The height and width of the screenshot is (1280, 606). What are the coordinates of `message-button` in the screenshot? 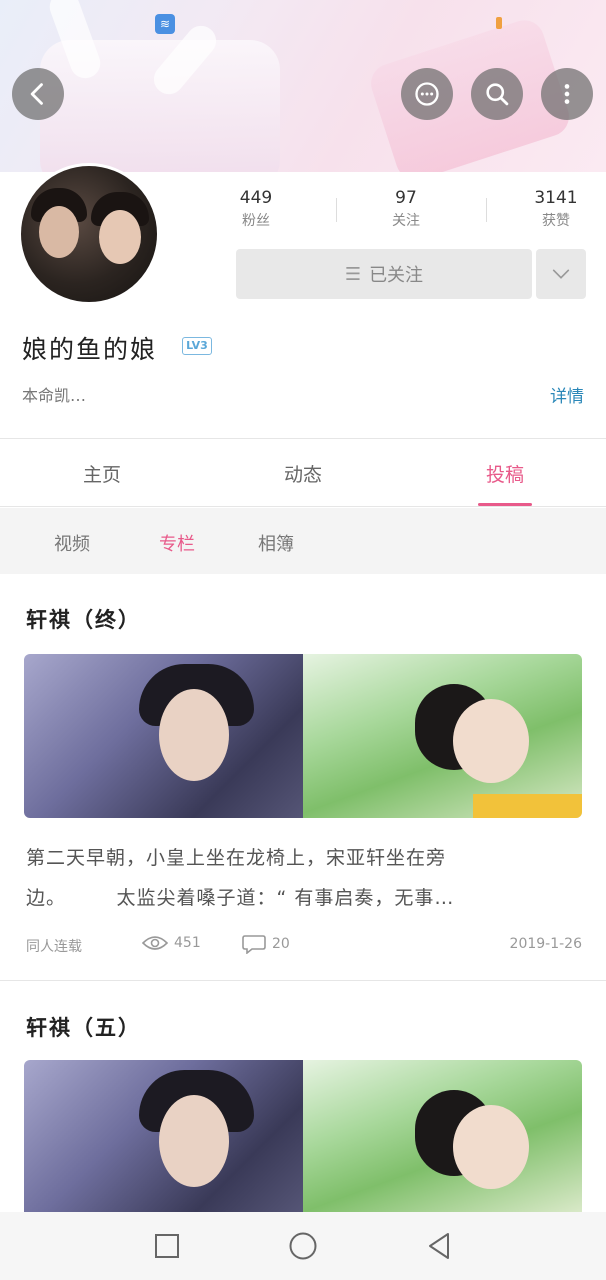 It's located at (427, 94).